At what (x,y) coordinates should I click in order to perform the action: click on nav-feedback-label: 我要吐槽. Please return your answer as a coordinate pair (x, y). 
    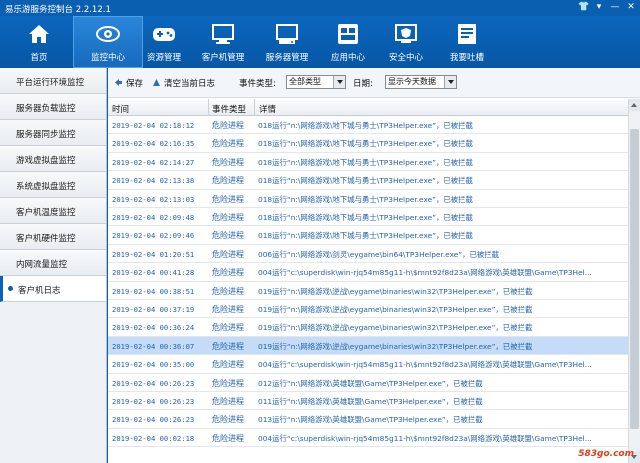
    Looking at the image, I should click on (466, 58).